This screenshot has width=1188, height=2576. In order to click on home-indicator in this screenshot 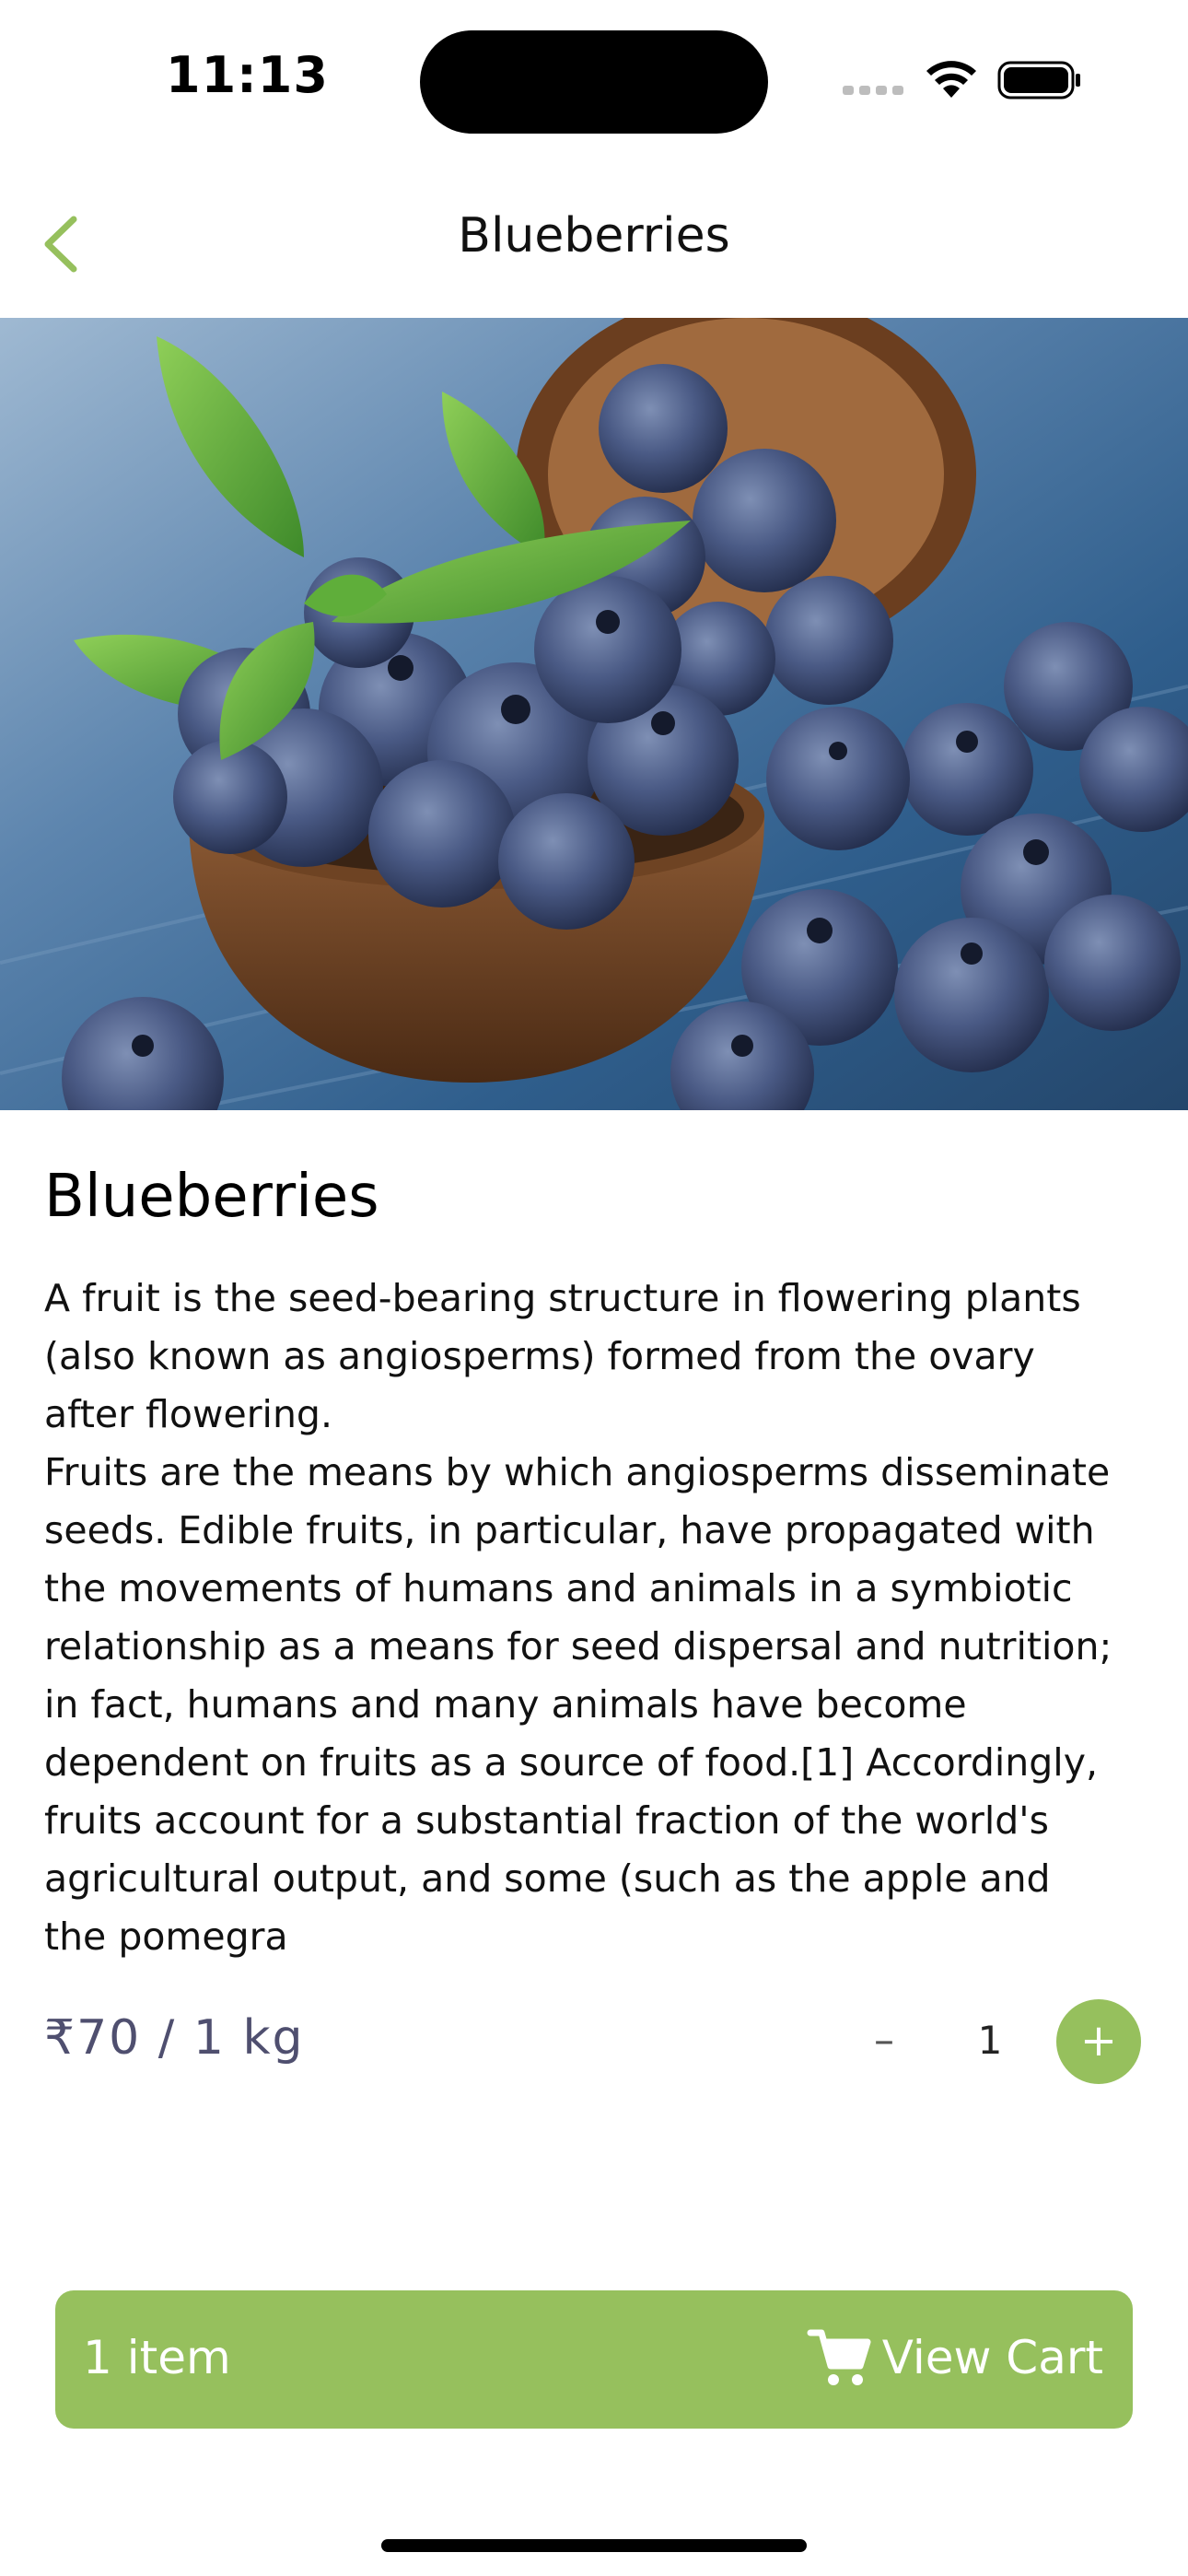, I will do `click(594, 2545)`.